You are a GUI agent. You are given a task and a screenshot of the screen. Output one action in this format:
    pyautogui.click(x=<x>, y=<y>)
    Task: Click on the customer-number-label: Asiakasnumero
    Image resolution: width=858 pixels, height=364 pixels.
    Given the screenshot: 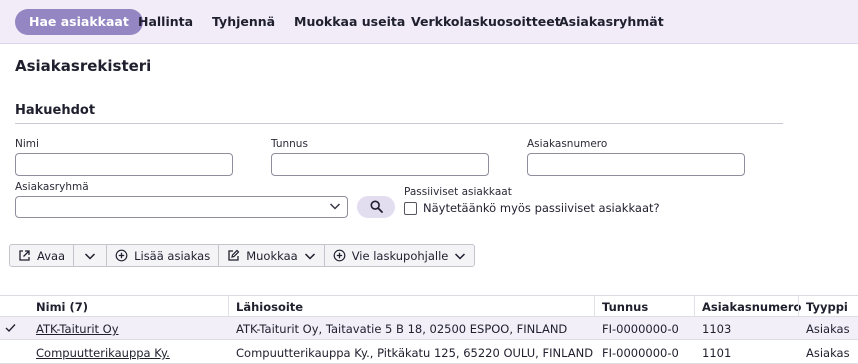 What is the action you would take?
    pyautogui.click(x=567, y=144)
    